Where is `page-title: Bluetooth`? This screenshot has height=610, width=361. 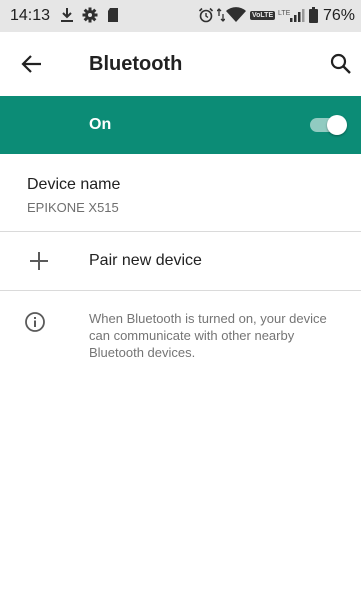
page-title: Bluetooth is located at coordinates (136, 64).